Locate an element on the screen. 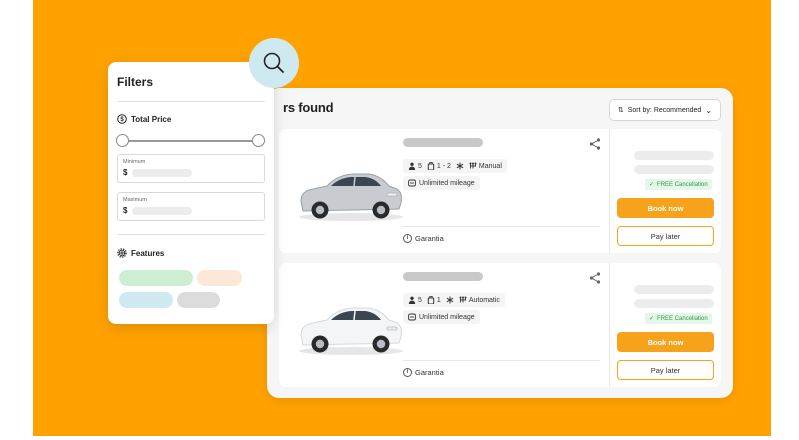  maximum-price-field: Maximum $ is located at coordinates (191, 206).